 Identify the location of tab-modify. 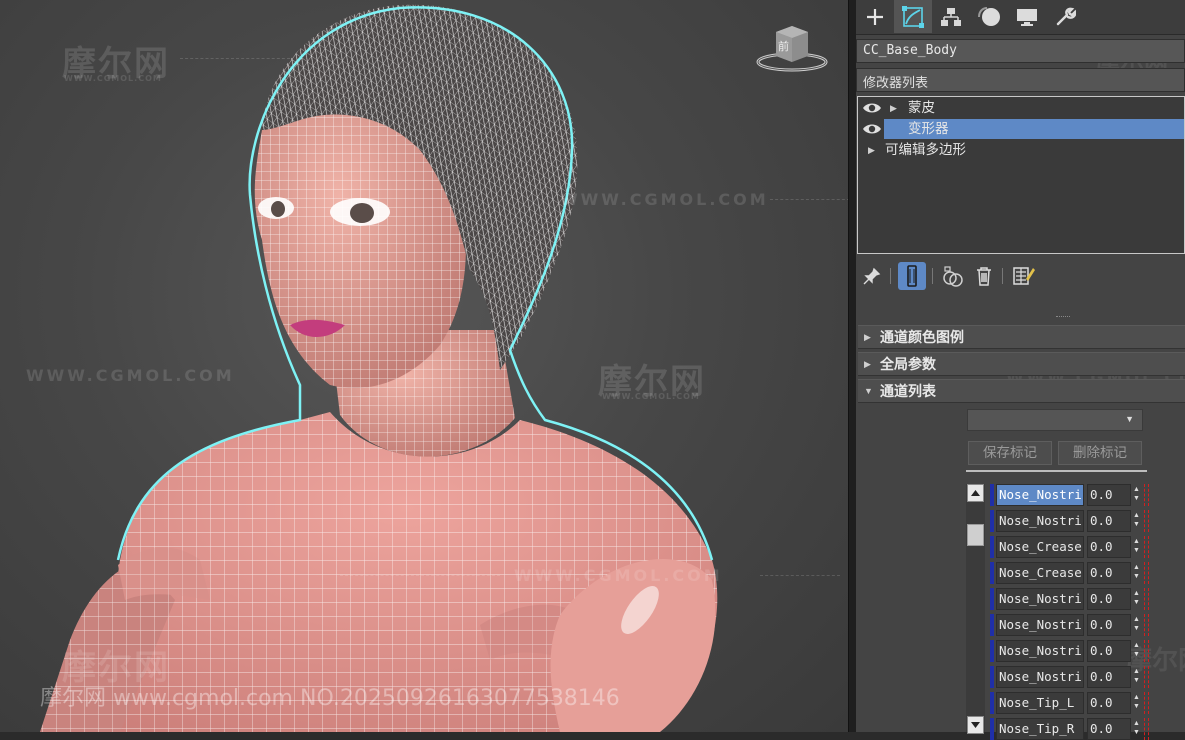
(913, 16).